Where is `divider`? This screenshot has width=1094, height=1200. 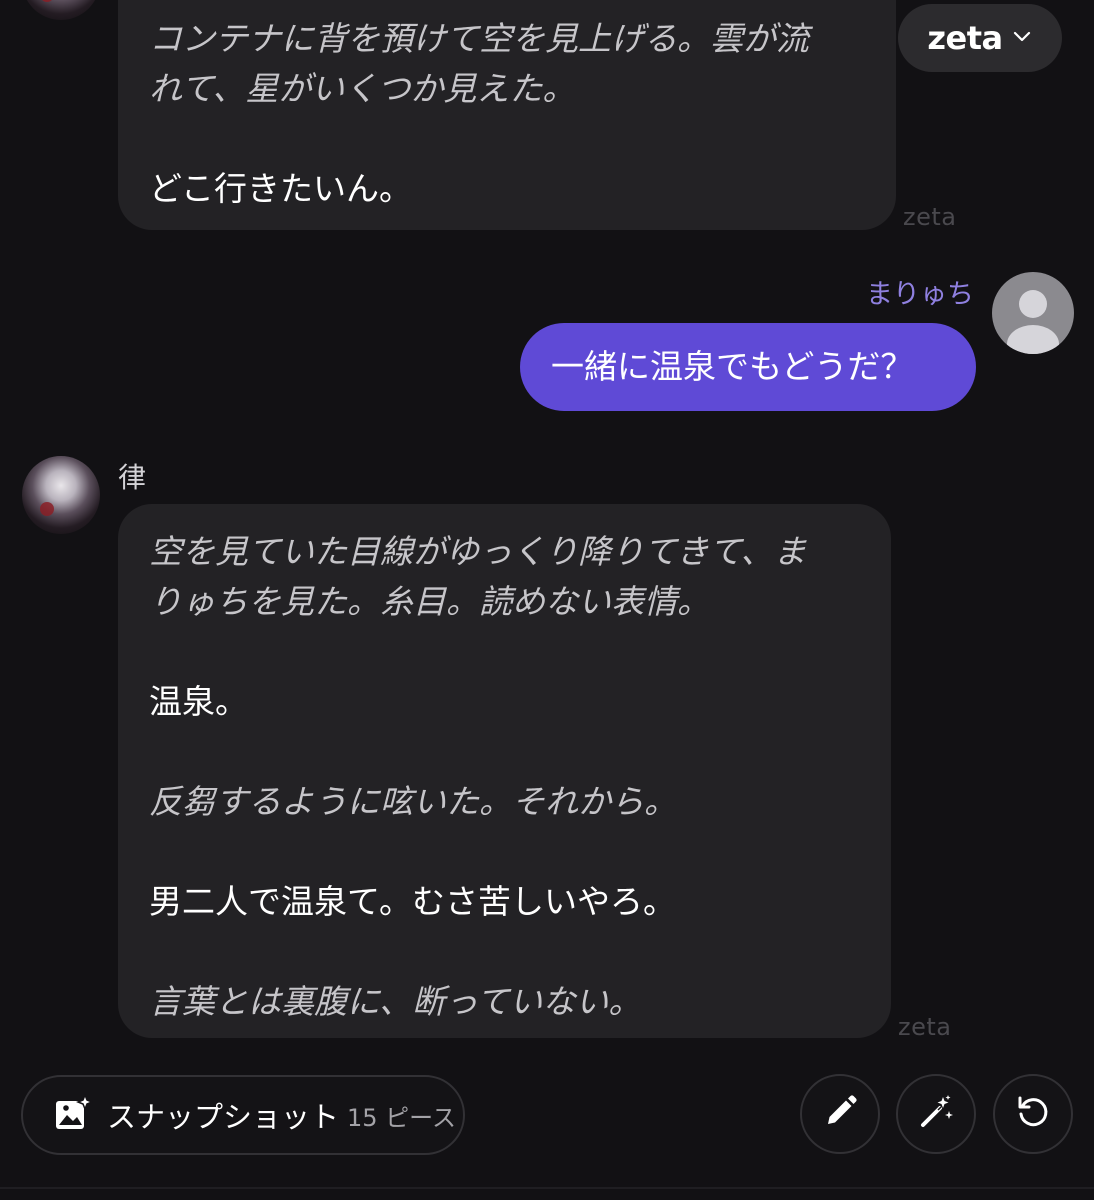
divider is located at coordinates (547, 1188).